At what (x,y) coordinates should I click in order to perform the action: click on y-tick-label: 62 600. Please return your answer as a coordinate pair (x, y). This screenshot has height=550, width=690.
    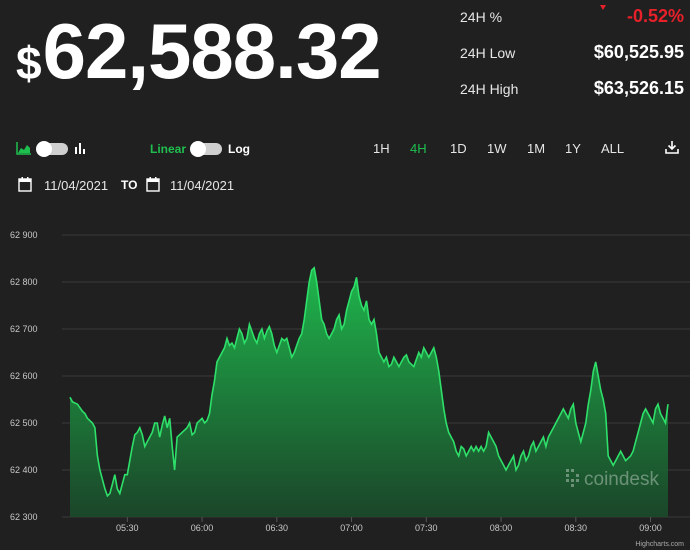
    Looking at the image, I should click on (24, 376).